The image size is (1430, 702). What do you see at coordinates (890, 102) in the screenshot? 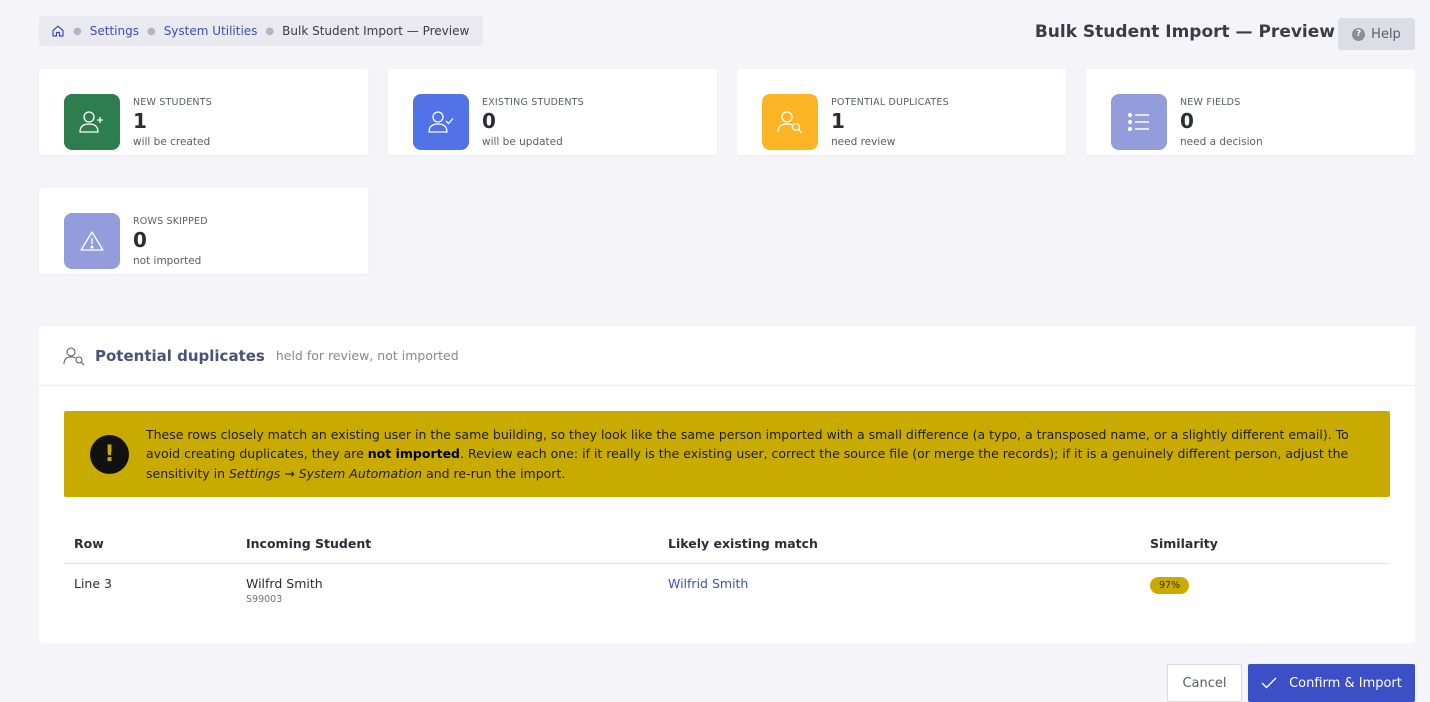
I see `stat-label: POTENTIAL DUPLICATES` at bounding box center [890, 102].